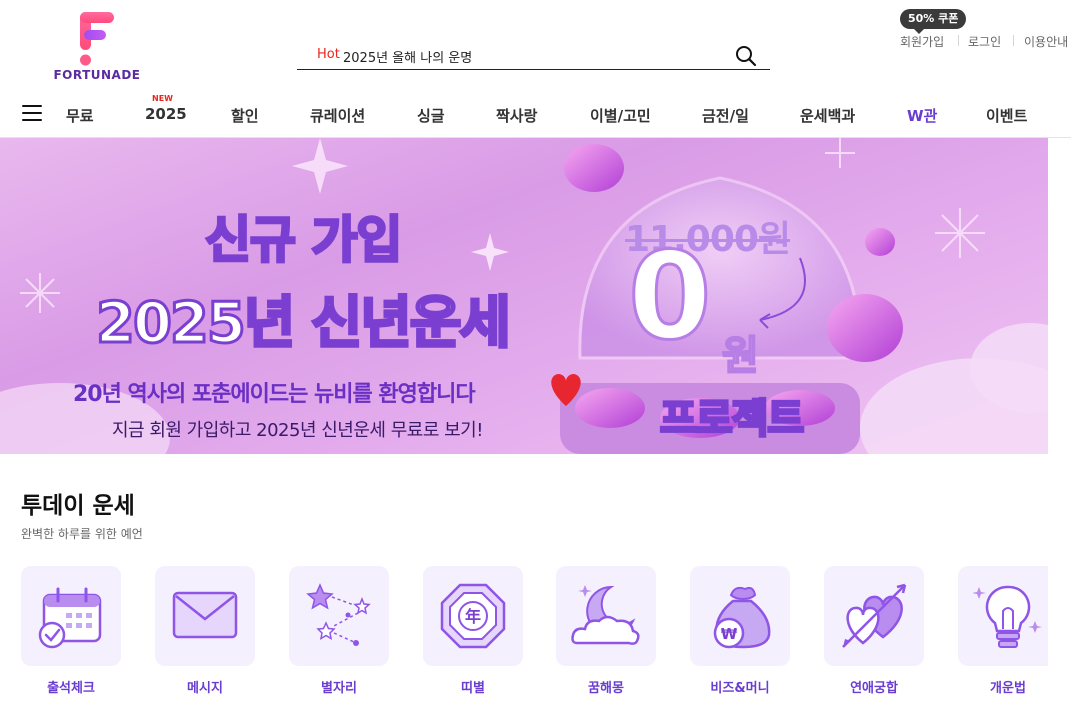 The image size is (1071, 701). What do you see at coordinates (725, 115) in the screenshot?
I see `nav-item-money-work: 금전/일` at bounding box center [725, 115].